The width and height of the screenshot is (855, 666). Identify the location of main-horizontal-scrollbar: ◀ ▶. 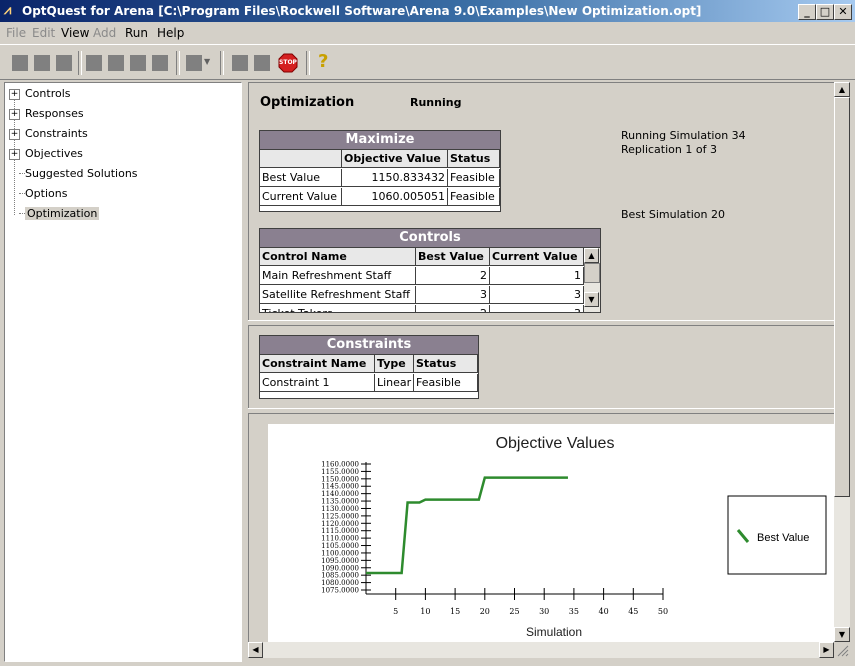
(541, 650).